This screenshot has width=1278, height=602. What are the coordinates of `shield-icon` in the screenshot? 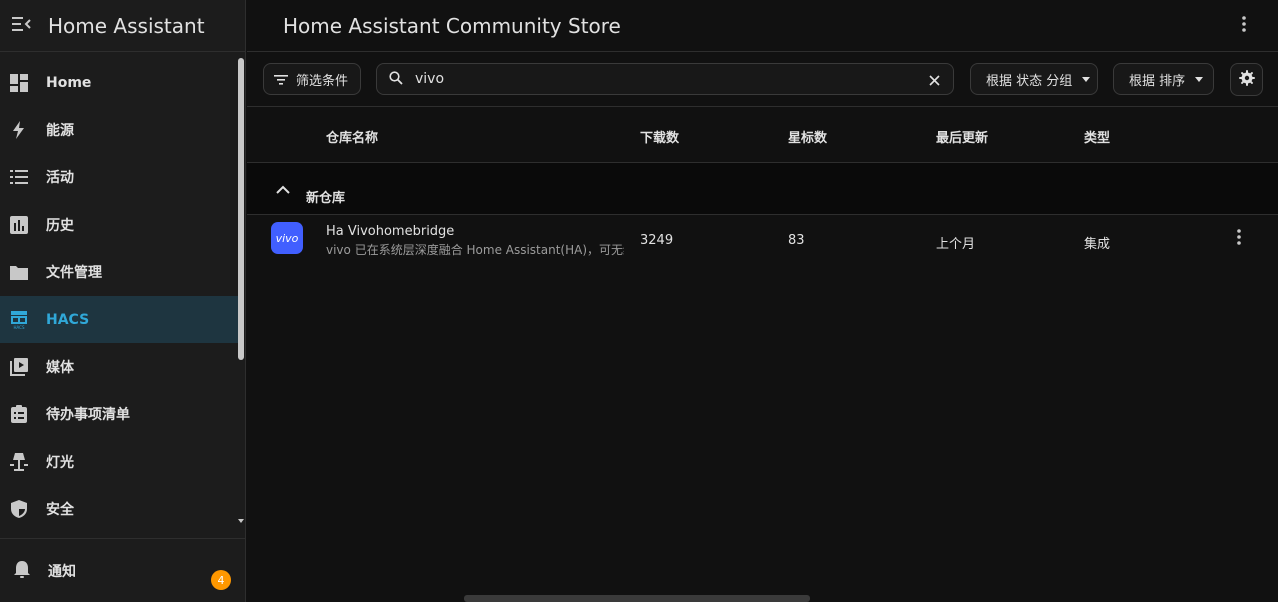 It's located at (19, 509).